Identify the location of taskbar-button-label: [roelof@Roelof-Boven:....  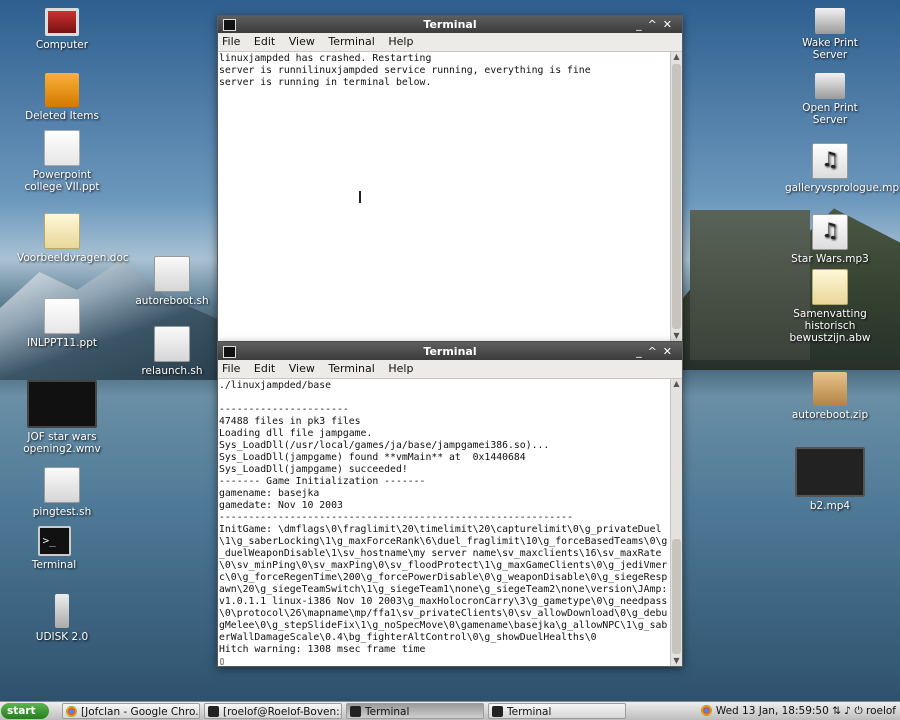
(282, 712).